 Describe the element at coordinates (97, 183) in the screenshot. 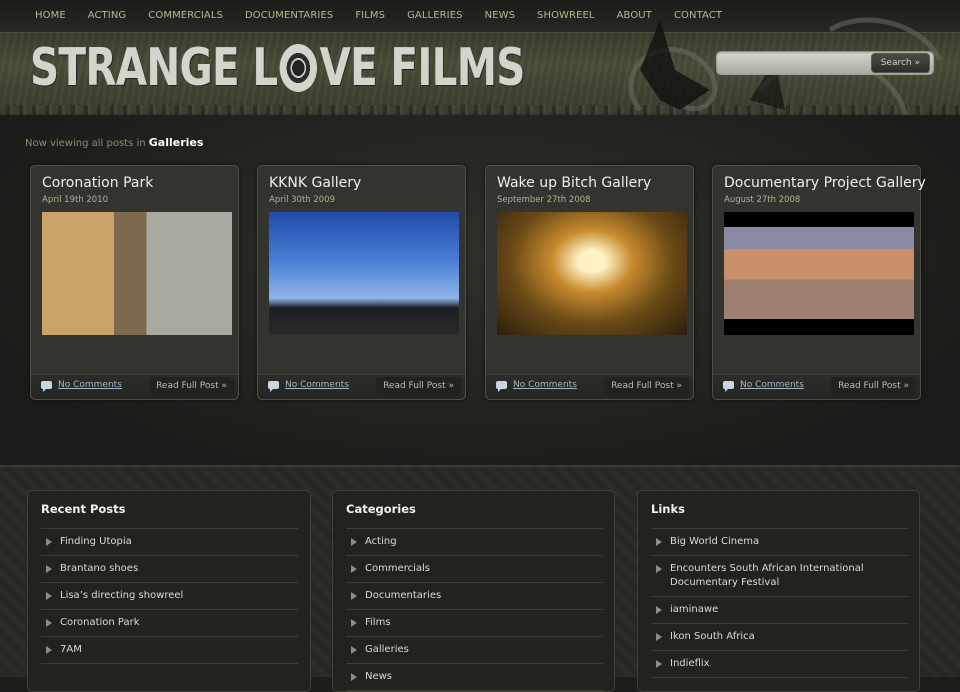

I see `post-title: Coronation Park` at that location.